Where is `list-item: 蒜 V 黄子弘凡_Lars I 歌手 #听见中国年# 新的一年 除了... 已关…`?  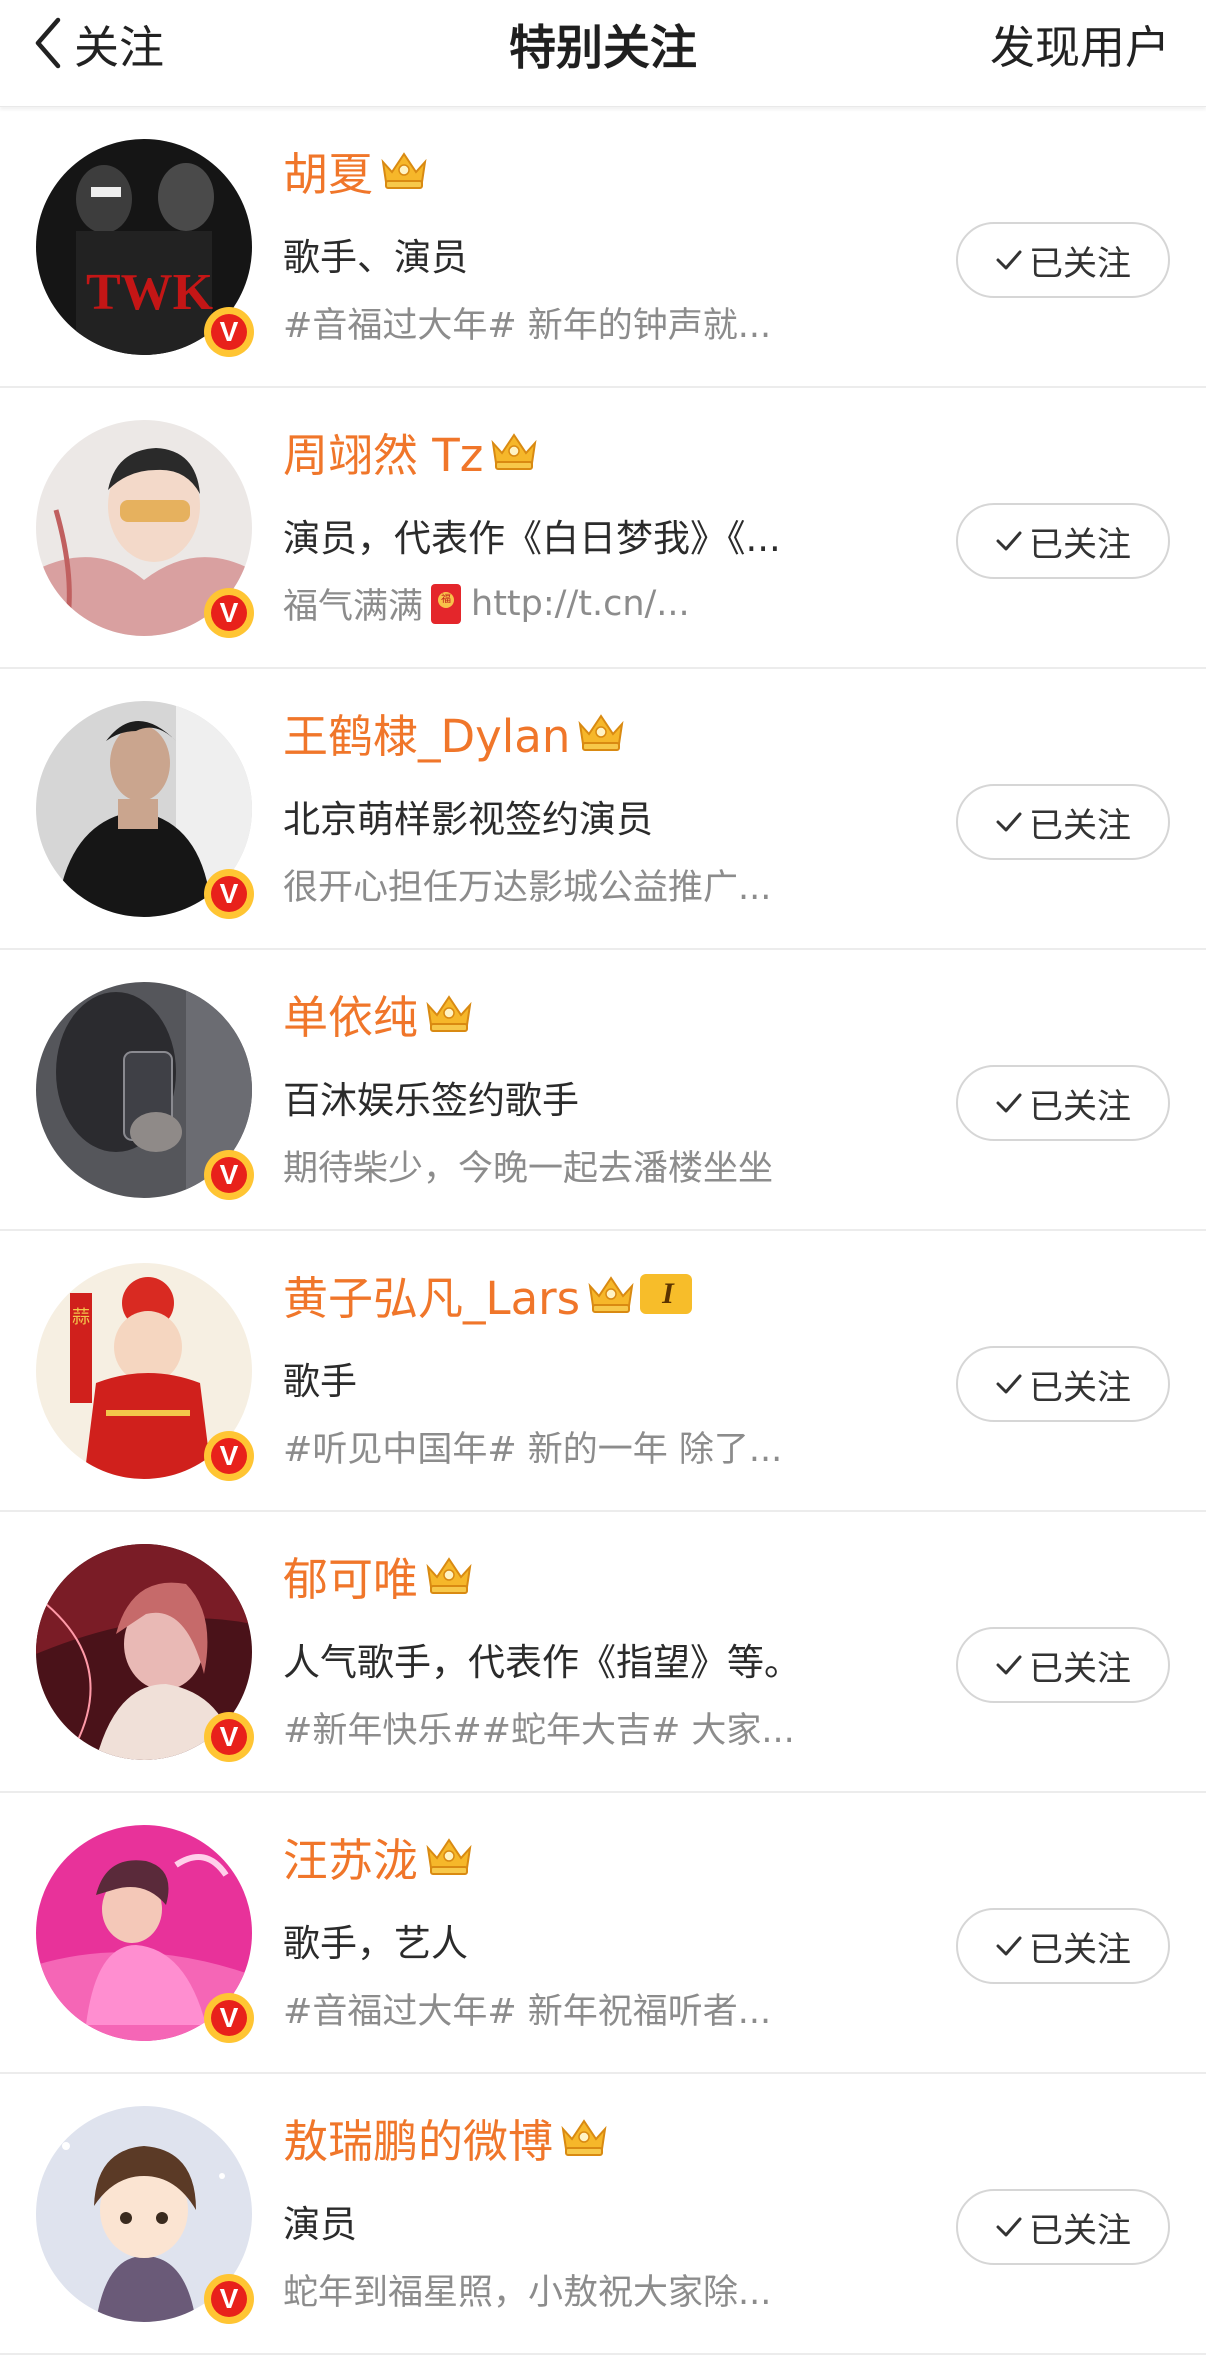 list-item: 蒜 V 黄子弘凡_Lars I 歌手 #听见中国年# 新的一年 除了... 已关… is located at coordinates (603, 1371).